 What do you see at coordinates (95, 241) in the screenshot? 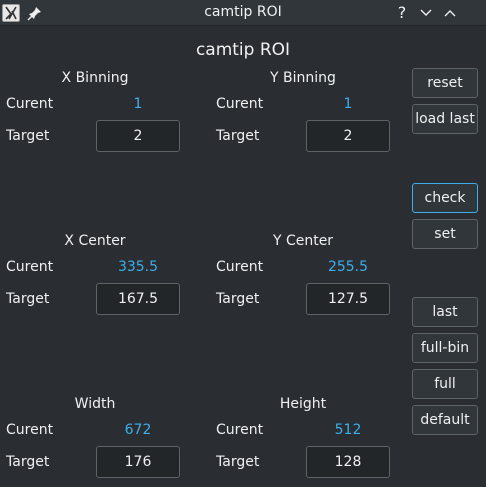
I see `x-center-title: X Center` at bounding box center [95, 241].